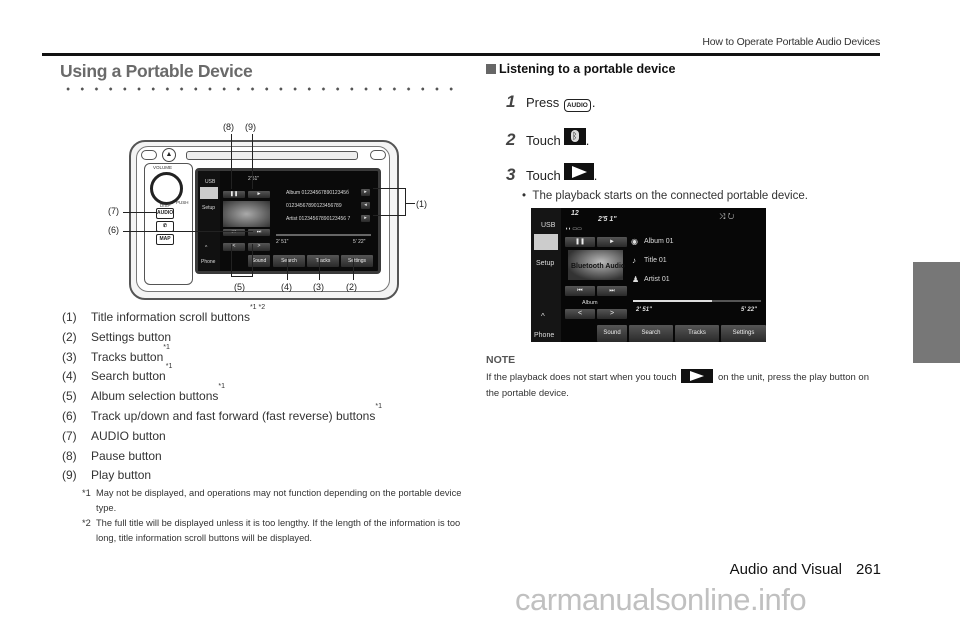 Image resolution: width=960 pixels, height=618 pixels. I want to click on battery-icon: ◖◗ ▭▭, so click(573, 229).